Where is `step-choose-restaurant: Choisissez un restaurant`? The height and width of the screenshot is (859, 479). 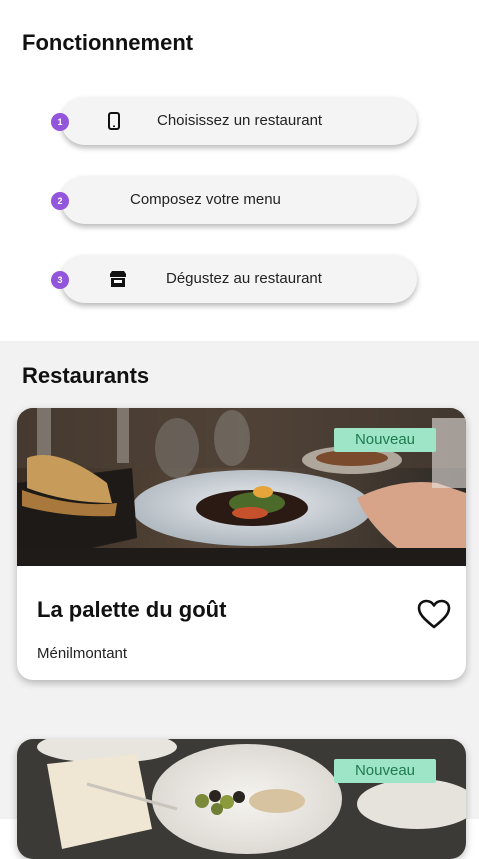
step-choose-restaurant: Choisissez un restaurant is located at coordinates (239, 121).